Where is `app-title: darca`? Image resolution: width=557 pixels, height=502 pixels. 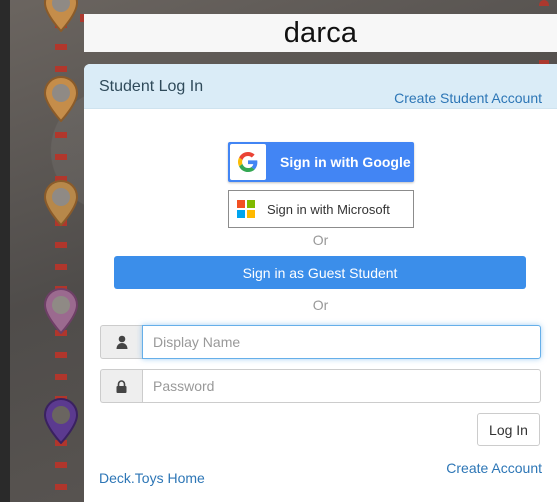
app-title: darca is located at coordinates (320, 32).